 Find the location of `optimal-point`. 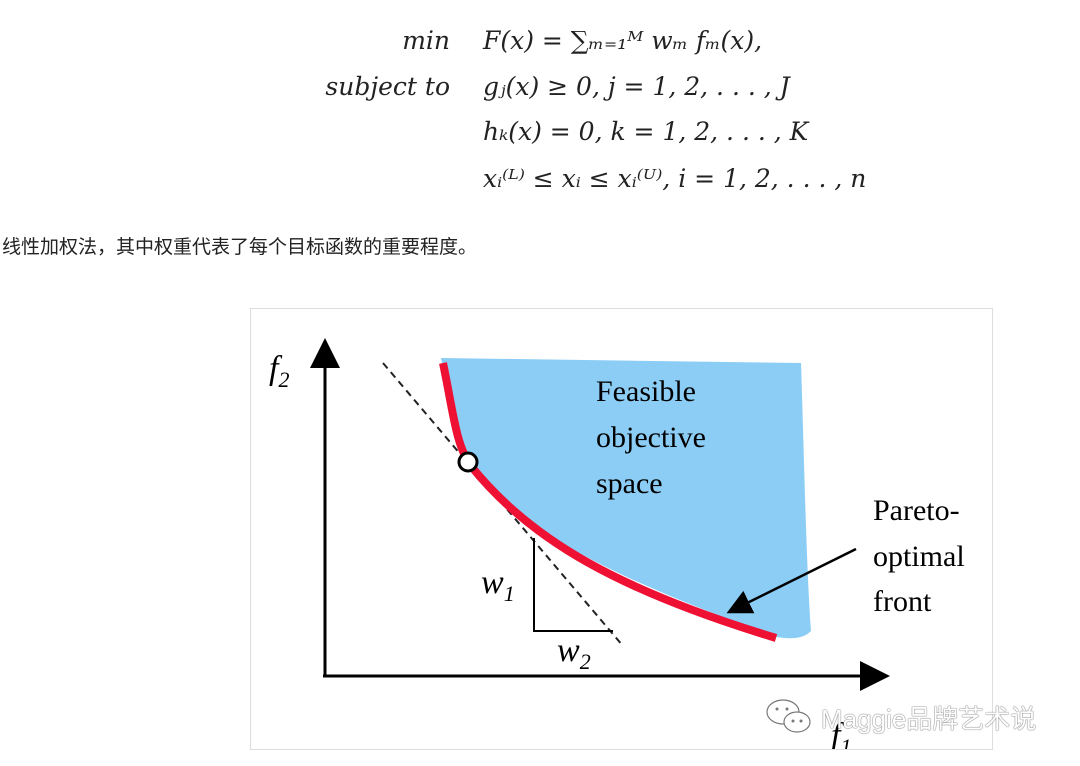

optimal-point is located at coordinates (468, 462).